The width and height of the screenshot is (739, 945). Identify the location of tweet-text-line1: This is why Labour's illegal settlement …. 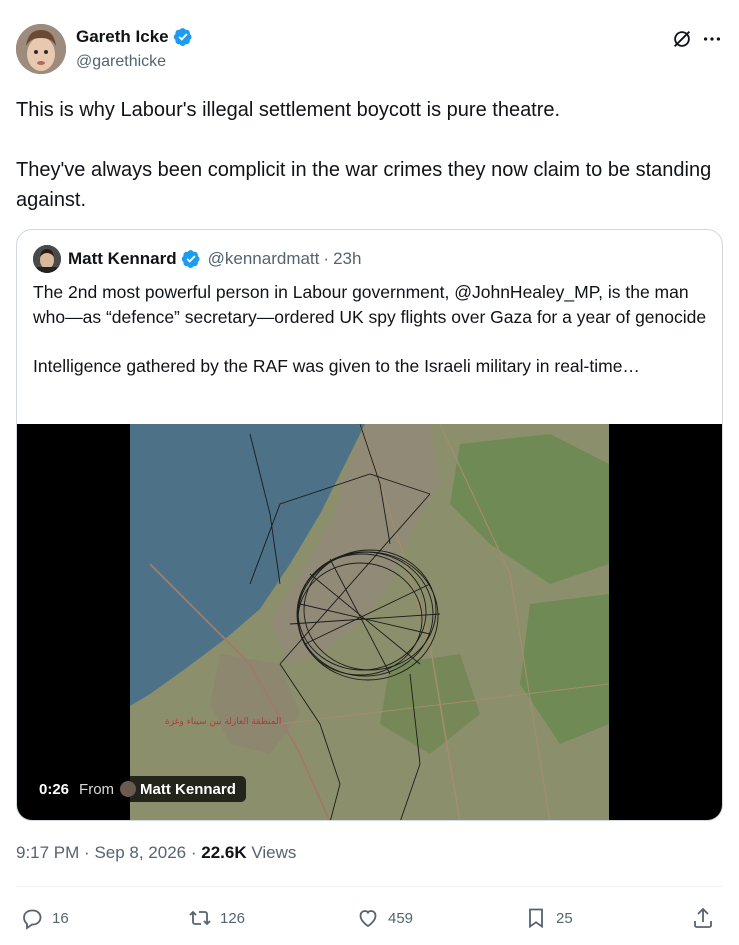
(288, 110).